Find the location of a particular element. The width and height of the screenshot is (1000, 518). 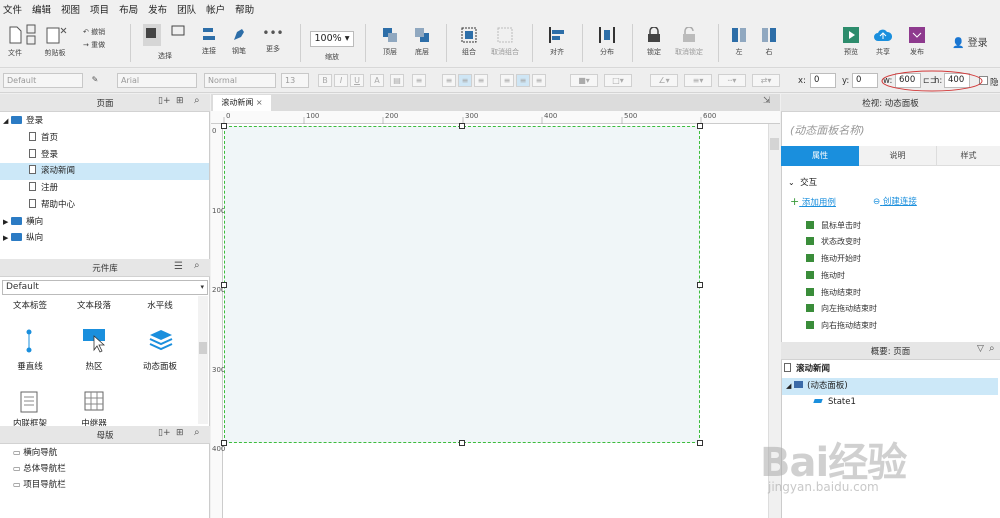

unlock-button: 取消锁定 is located at coordinates (689, 41).